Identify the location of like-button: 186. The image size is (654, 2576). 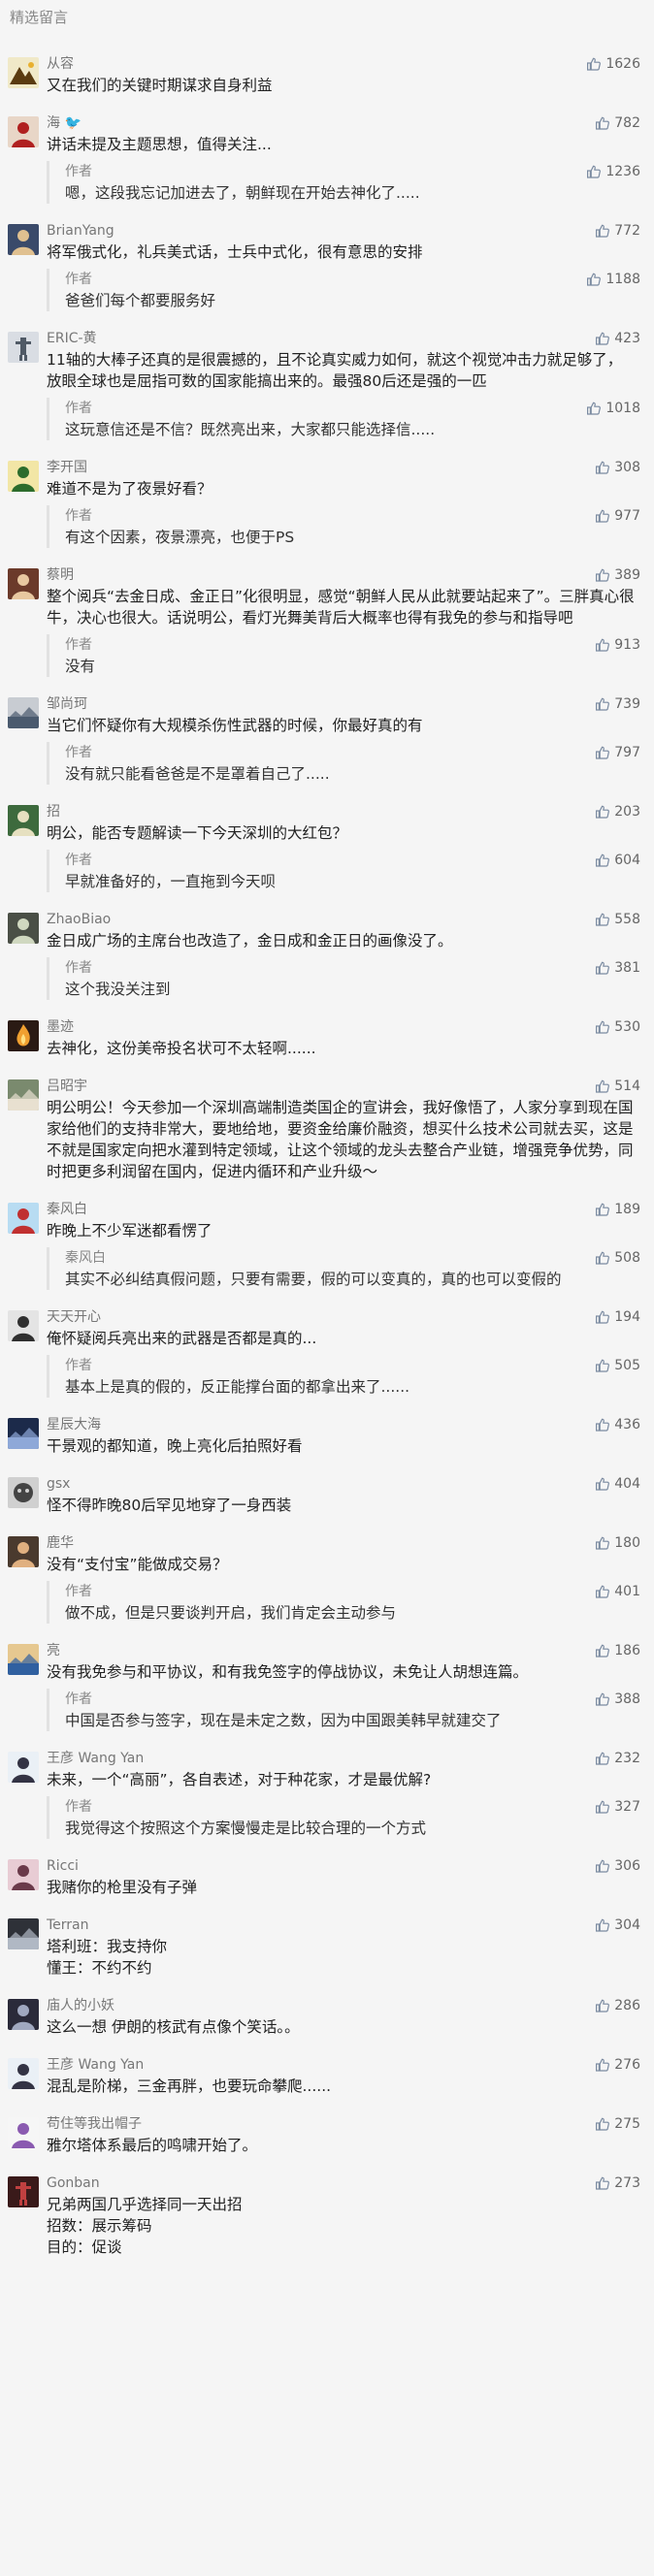
(617, 1650).